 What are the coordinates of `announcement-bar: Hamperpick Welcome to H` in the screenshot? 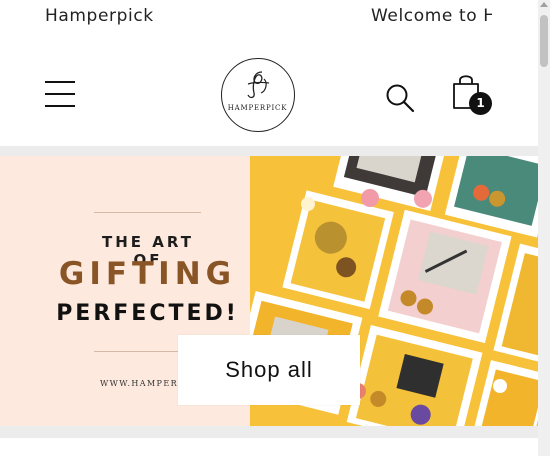 It's located at (269, 19).